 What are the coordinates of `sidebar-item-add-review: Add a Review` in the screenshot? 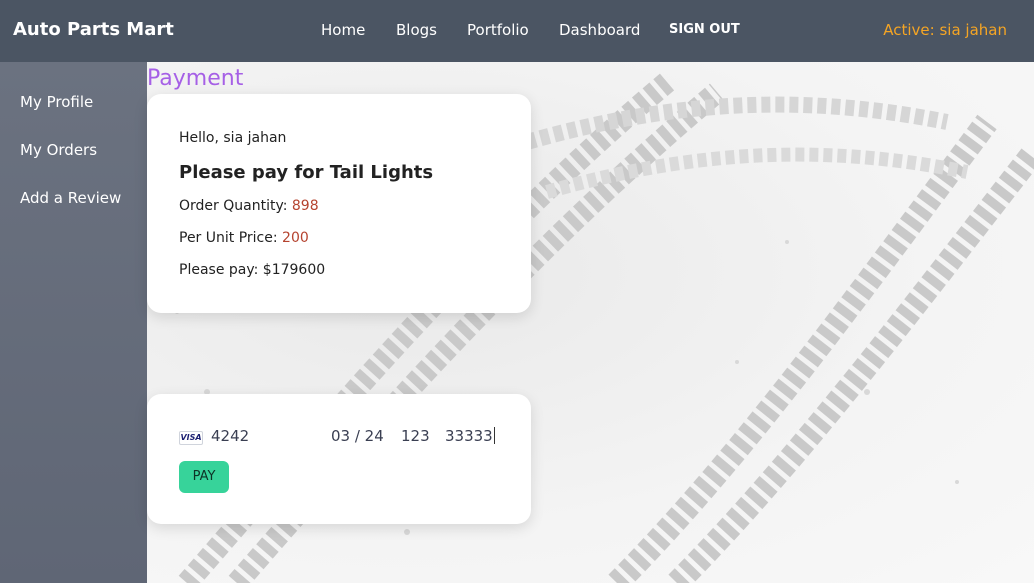 It's located at (70, 198).